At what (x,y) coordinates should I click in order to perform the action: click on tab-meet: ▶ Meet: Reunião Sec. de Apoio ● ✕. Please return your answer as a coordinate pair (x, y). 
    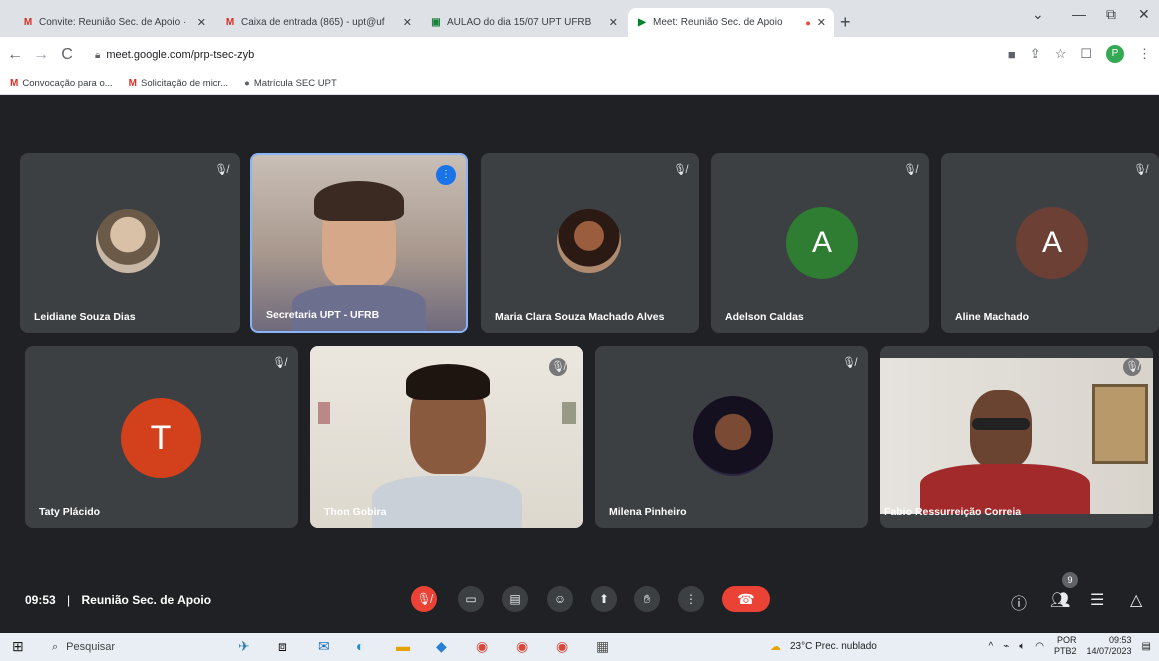
    Looking at the image, I should click on (731, 22).